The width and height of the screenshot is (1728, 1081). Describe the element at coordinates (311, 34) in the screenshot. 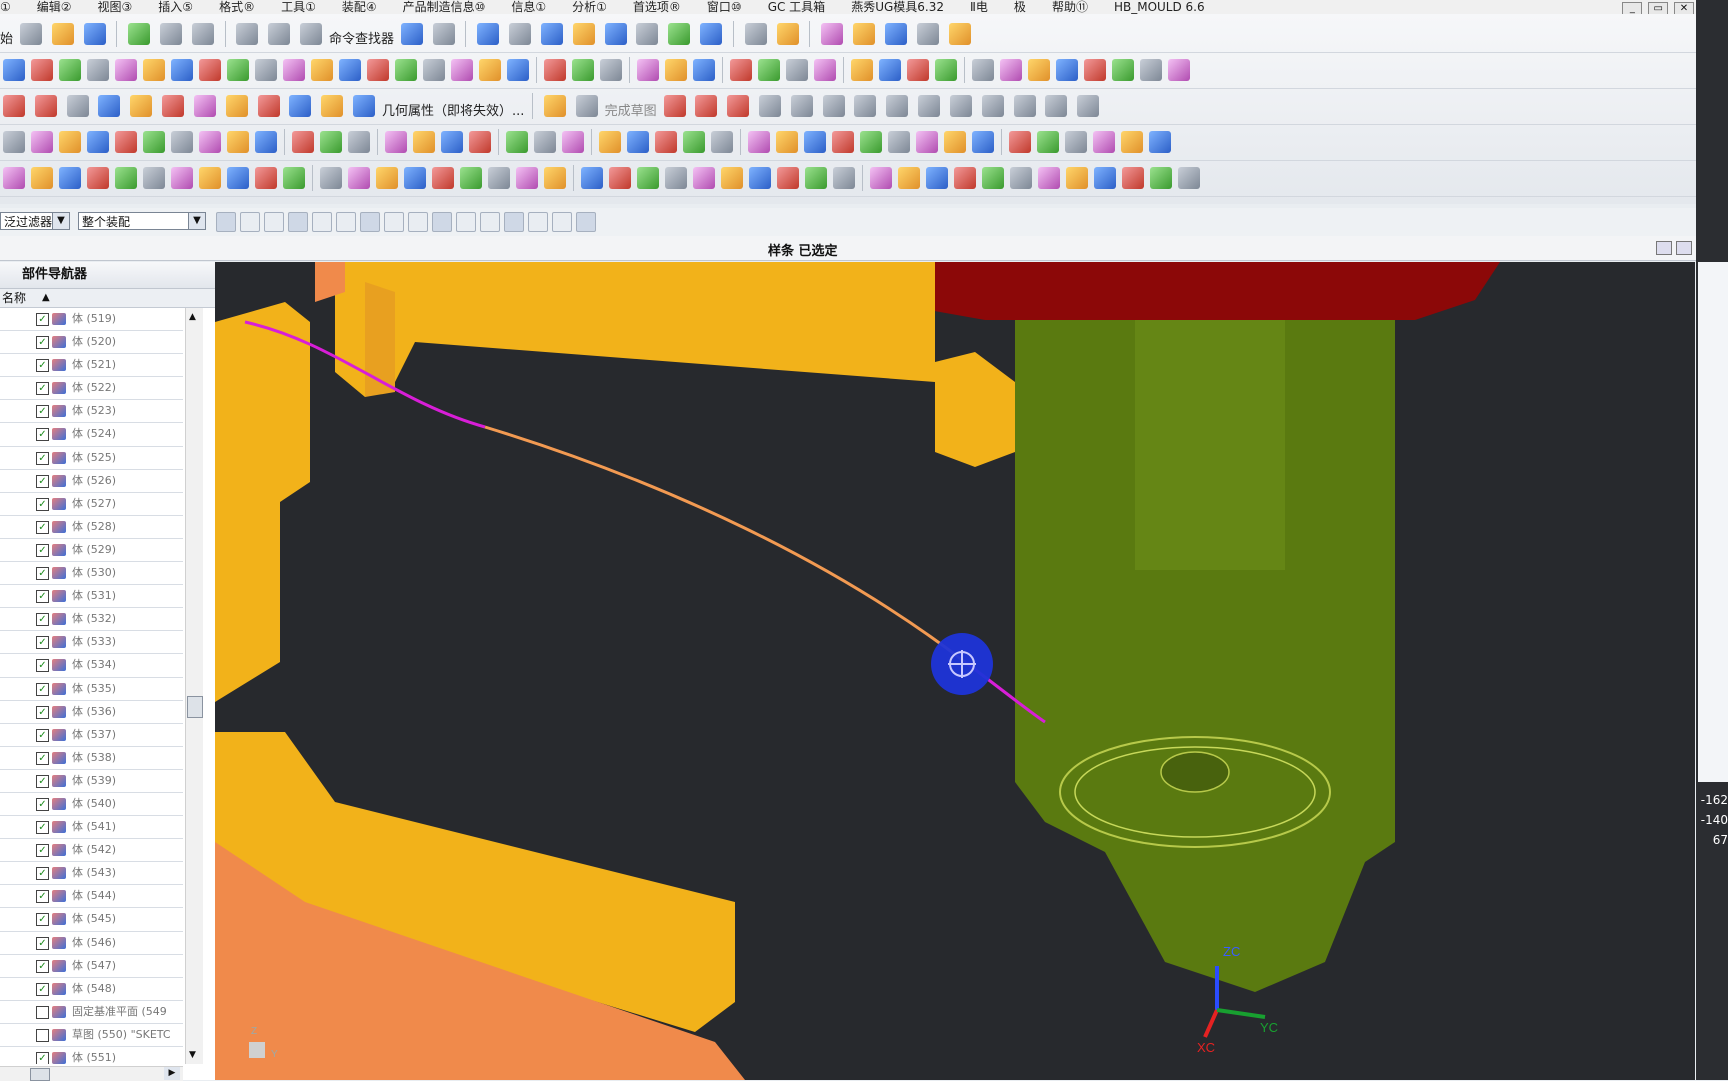

I see `command-finder-icon` at that location.